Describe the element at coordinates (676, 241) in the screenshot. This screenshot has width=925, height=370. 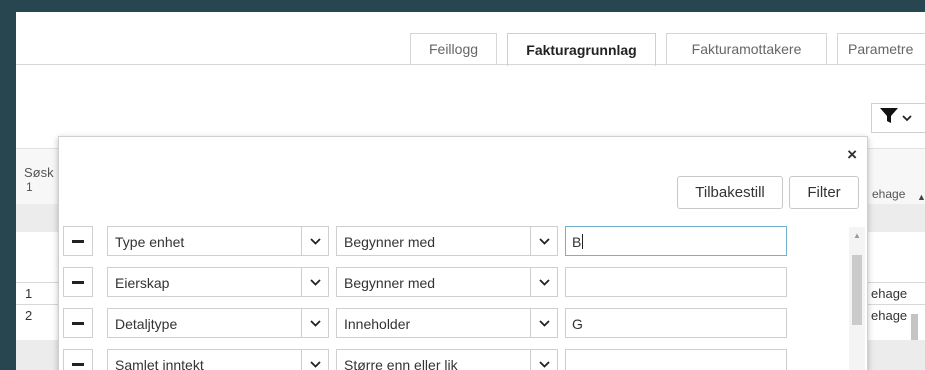
I see `value-input: B` at that location.